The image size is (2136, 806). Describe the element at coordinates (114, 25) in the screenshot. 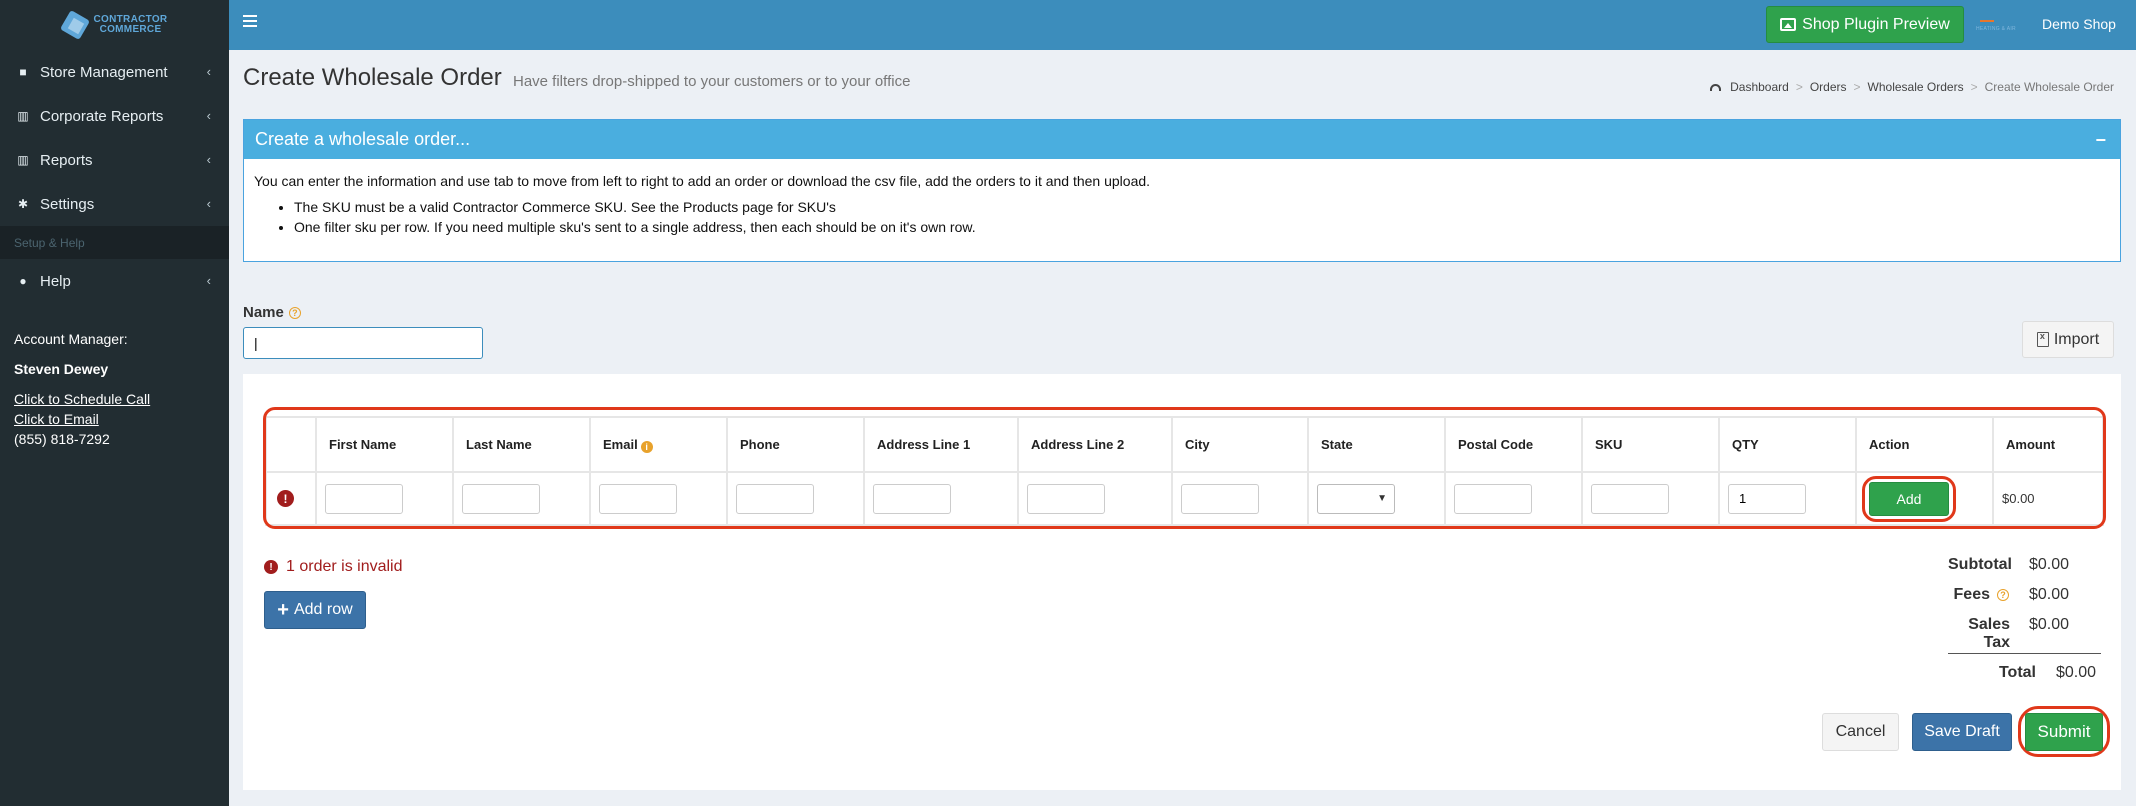

I see `brand-logo: CONTRACTOR COMMERCE` at that location.